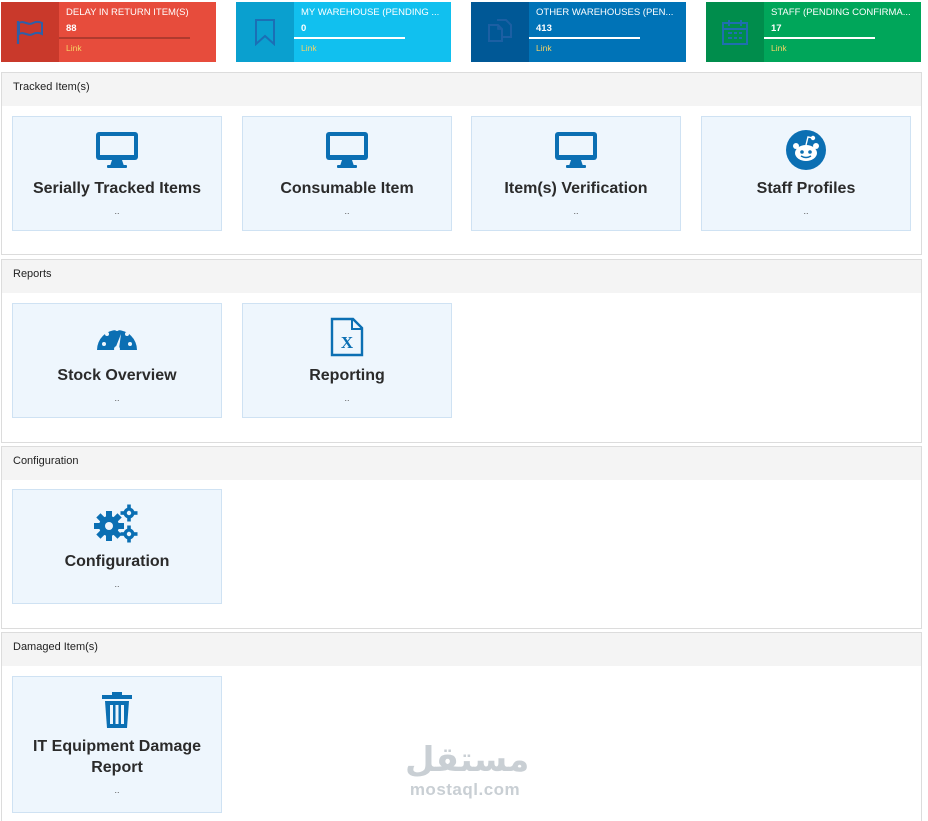 This screenshot has width=928, height=821. Describe the element at coordinates (117, 375) in the screenshot. I see `tile-label: Stock Overview` at that location.